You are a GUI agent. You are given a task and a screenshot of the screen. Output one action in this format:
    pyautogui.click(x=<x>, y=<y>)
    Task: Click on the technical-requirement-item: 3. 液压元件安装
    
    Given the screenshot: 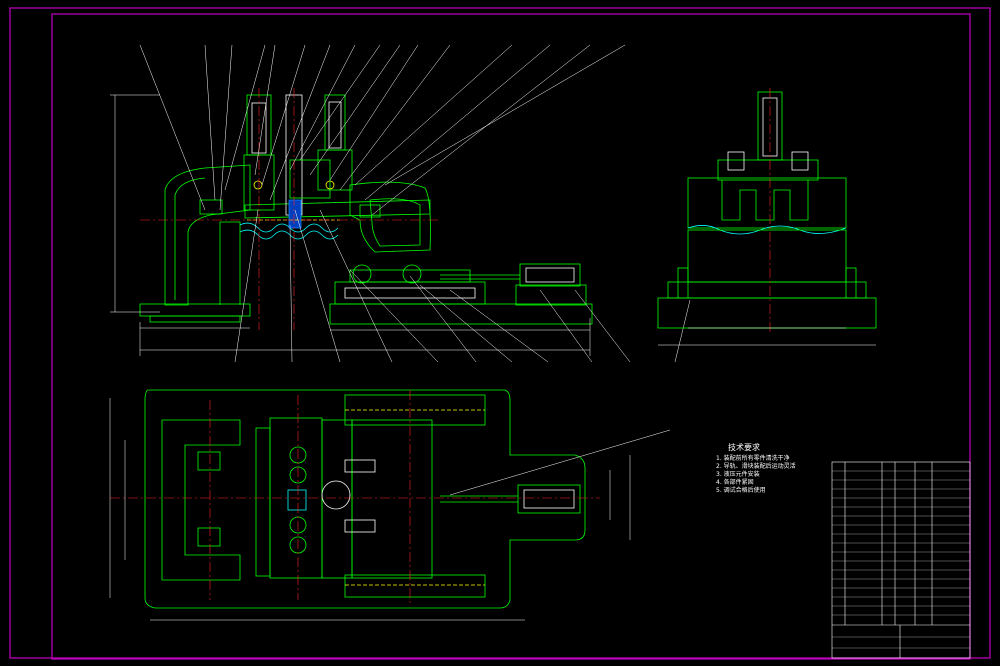 What is the action you would take?
    pyautogui.click(x=738, y=474)
    